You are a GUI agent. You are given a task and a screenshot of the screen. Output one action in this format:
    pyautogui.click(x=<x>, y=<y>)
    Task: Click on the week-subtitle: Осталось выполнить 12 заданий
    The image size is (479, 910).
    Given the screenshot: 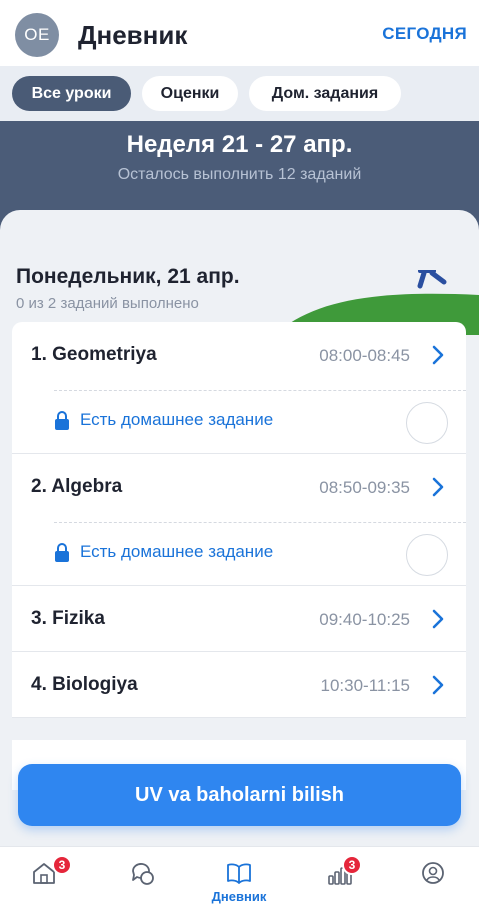 What is the action you would take?
    pyautogui.click(x=239, y=174)
    